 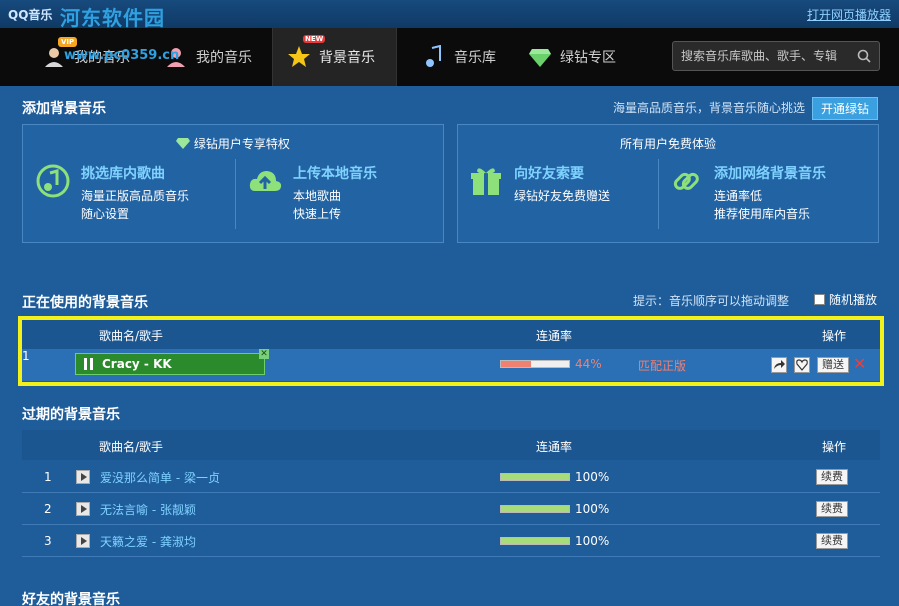 I want to click on feature-title: 上传本地音乐, so click(x=335, y=173).